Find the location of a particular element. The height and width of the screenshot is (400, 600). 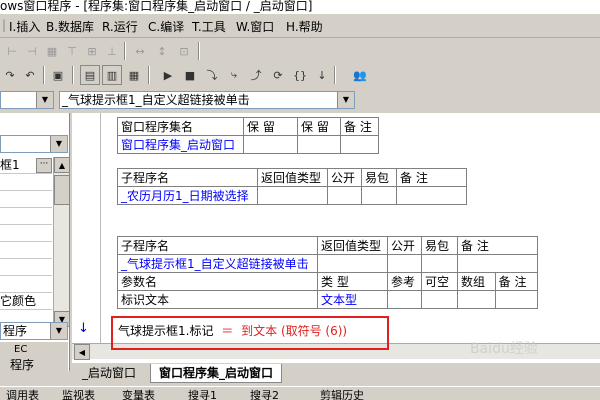

users-icon: 👥 is located at coordinates (360, 75).